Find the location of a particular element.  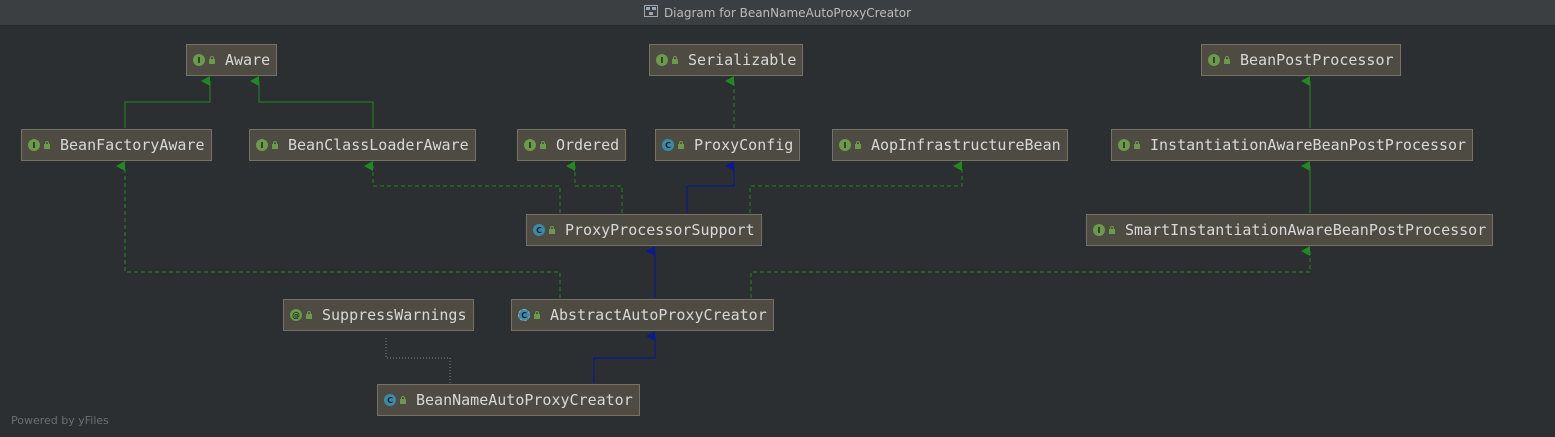

diagram-icon is located at coordinates (650, 12).